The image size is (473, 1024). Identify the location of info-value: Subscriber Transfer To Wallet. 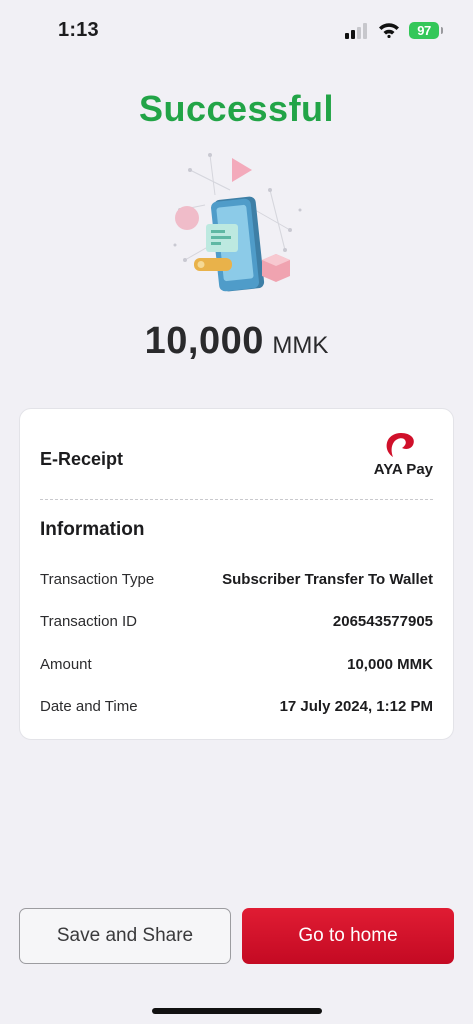
(327, 579).